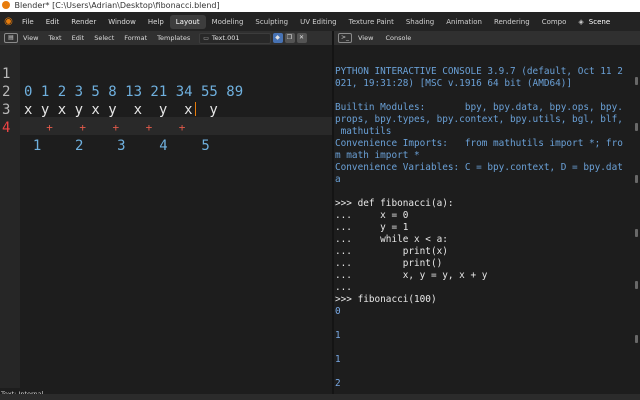  Describe the element at coordinates (398, 38) in the screenshot. I see `console-menu-console: Console` at that location.